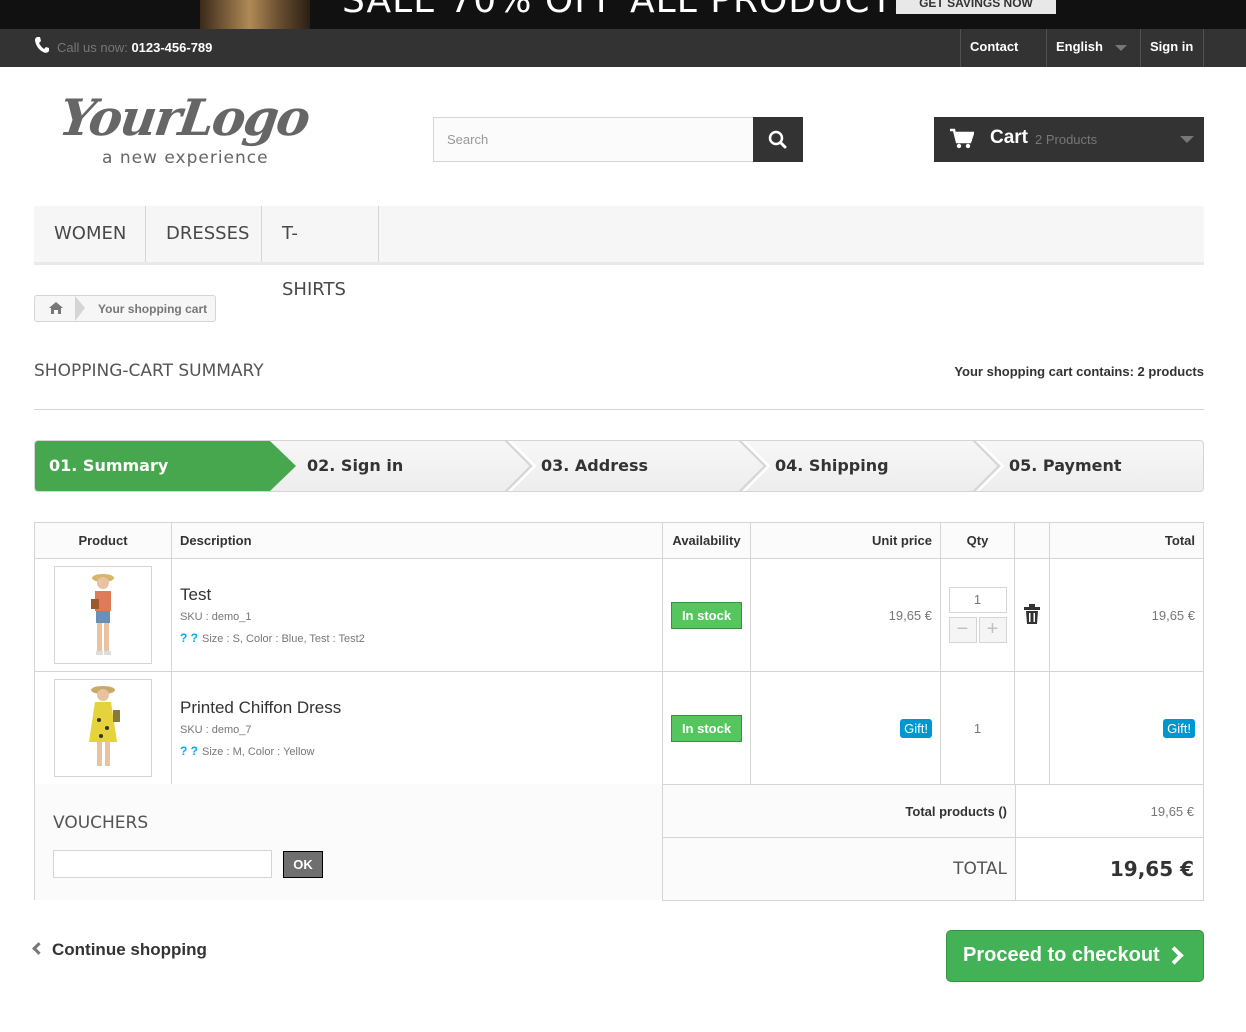 The image size is (1246, 1032). I want to click on total-products-row: Total products () 19,65 €, so click(933, 811).